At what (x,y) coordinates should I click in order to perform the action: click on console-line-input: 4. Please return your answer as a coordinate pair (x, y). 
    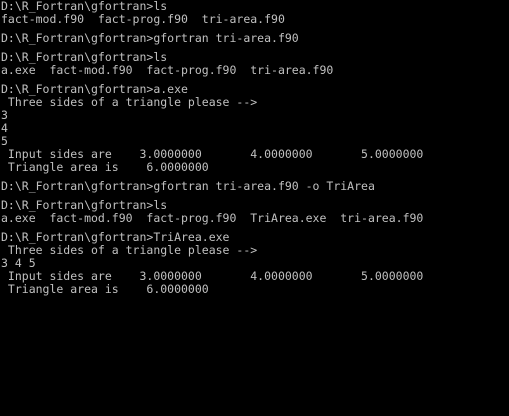
    Looking at the image, I should click on (4, 128).